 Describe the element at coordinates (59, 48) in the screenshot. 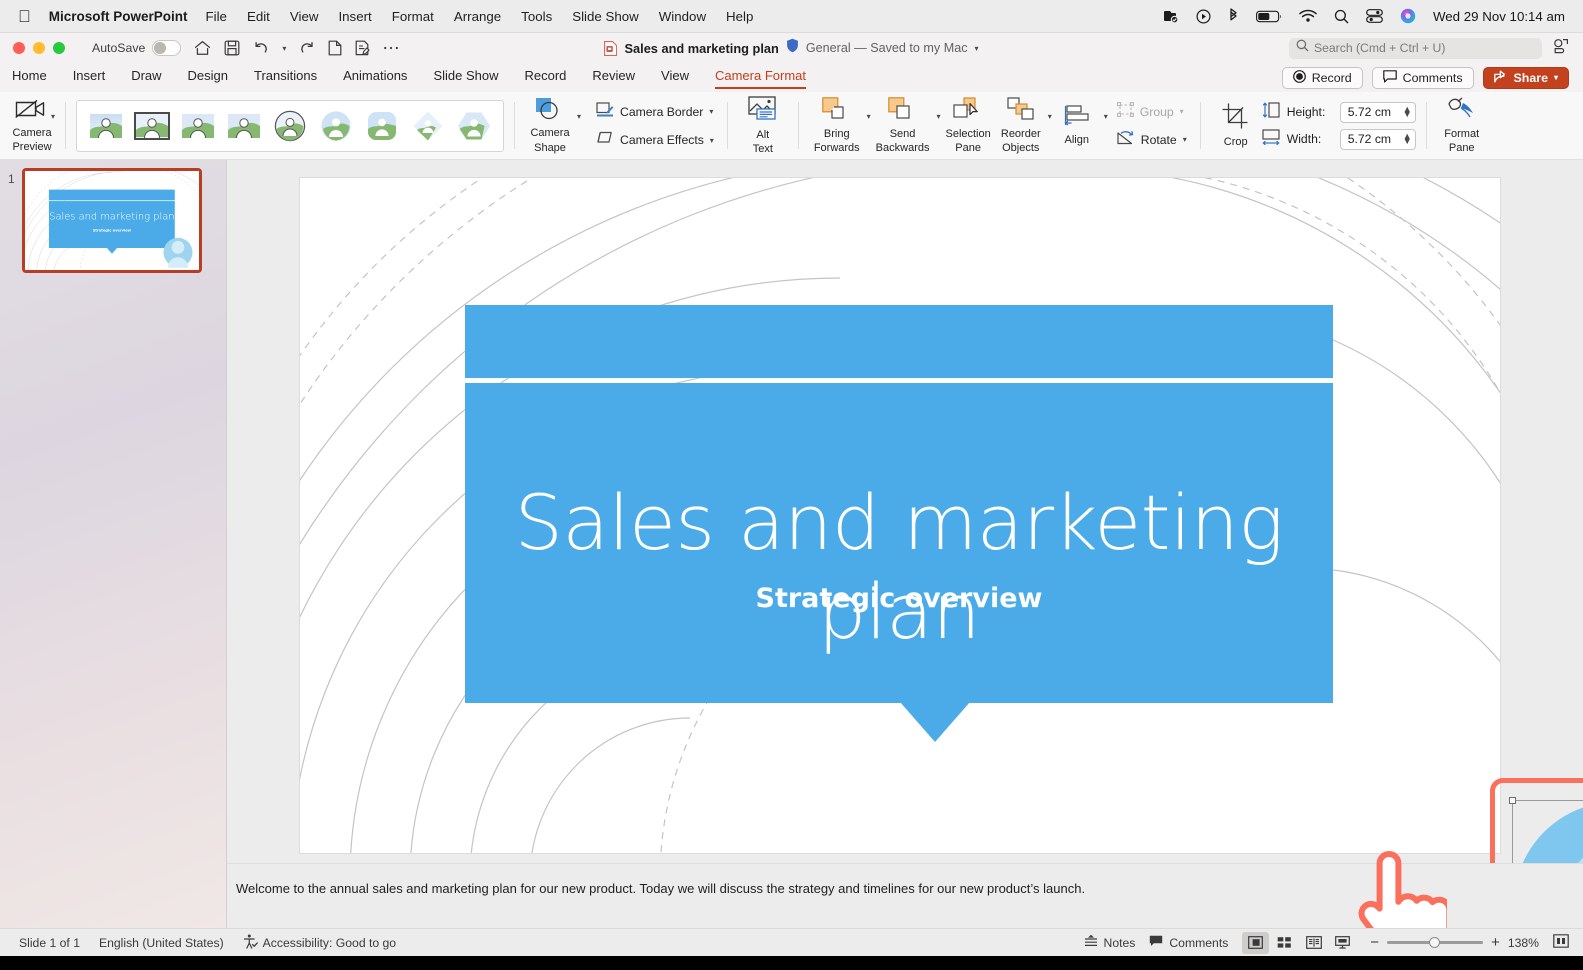

I see `maximize-window-button` at that location.